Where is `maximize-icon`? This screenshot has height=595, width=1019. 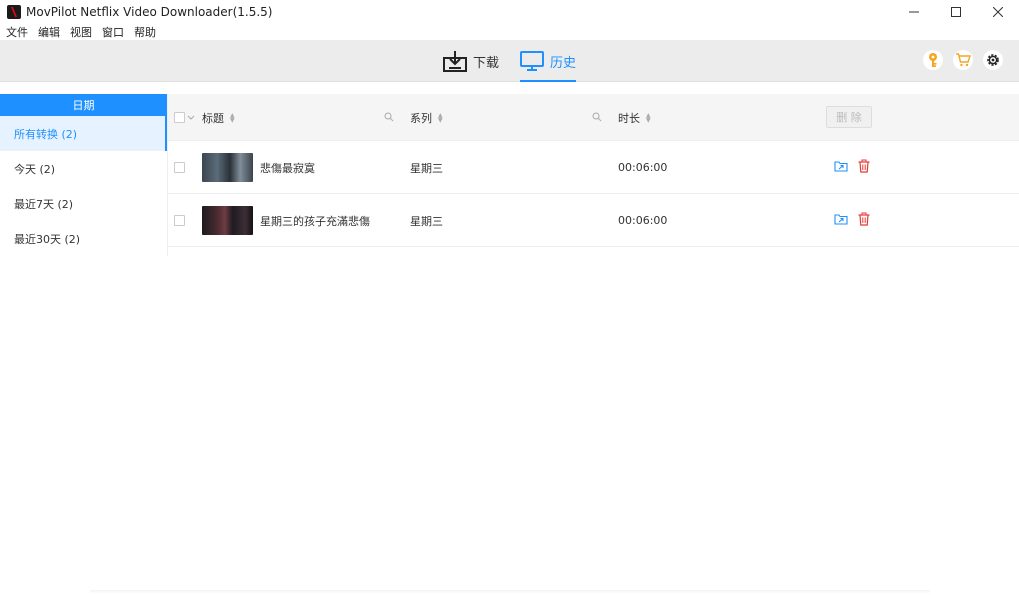
maximize-icon is located at coordinates (956, 12).